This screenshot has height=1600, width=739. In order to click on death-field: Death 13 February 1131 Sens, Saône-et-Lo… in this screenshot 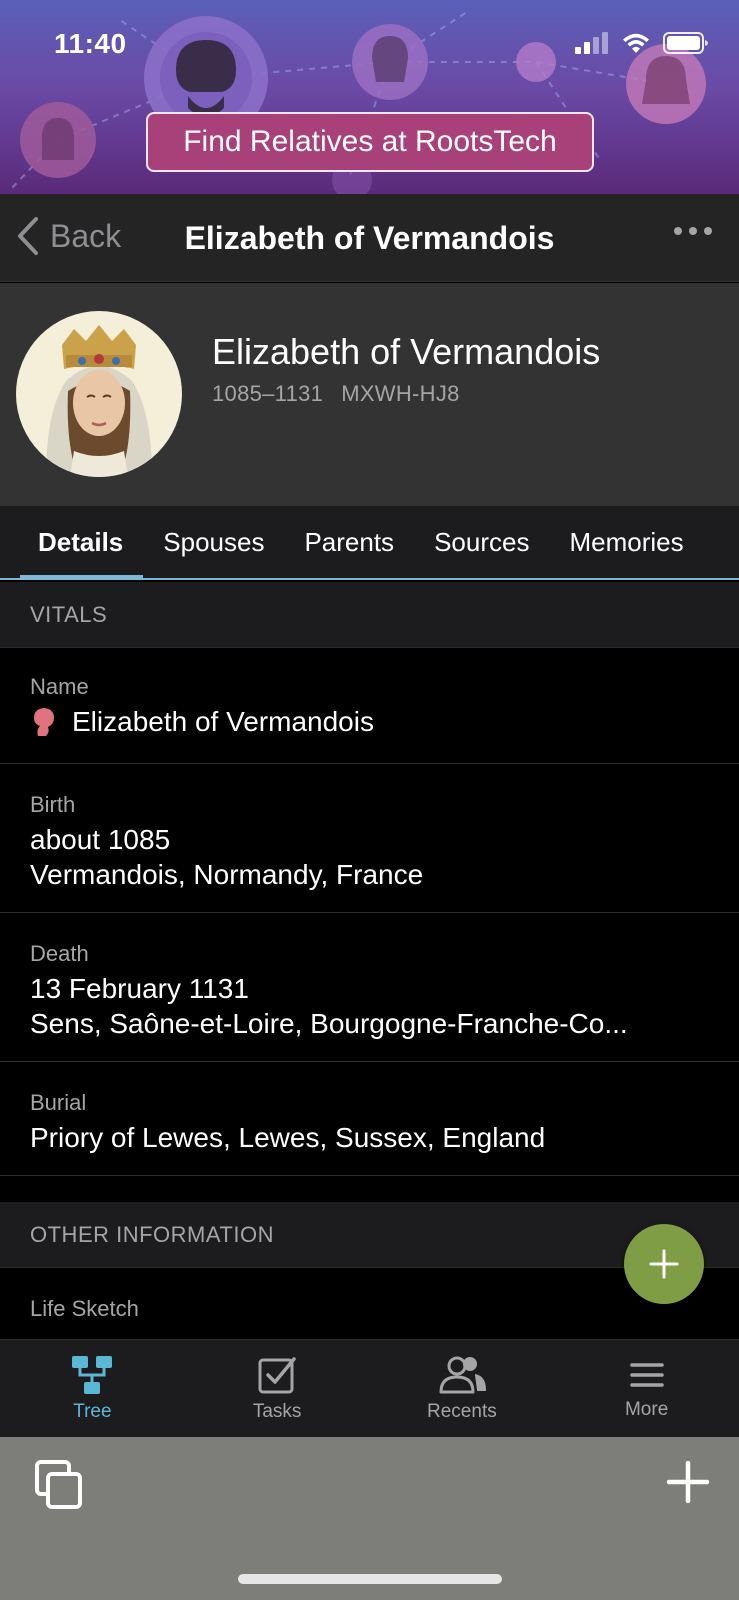, I will do `click(369, 987)`.